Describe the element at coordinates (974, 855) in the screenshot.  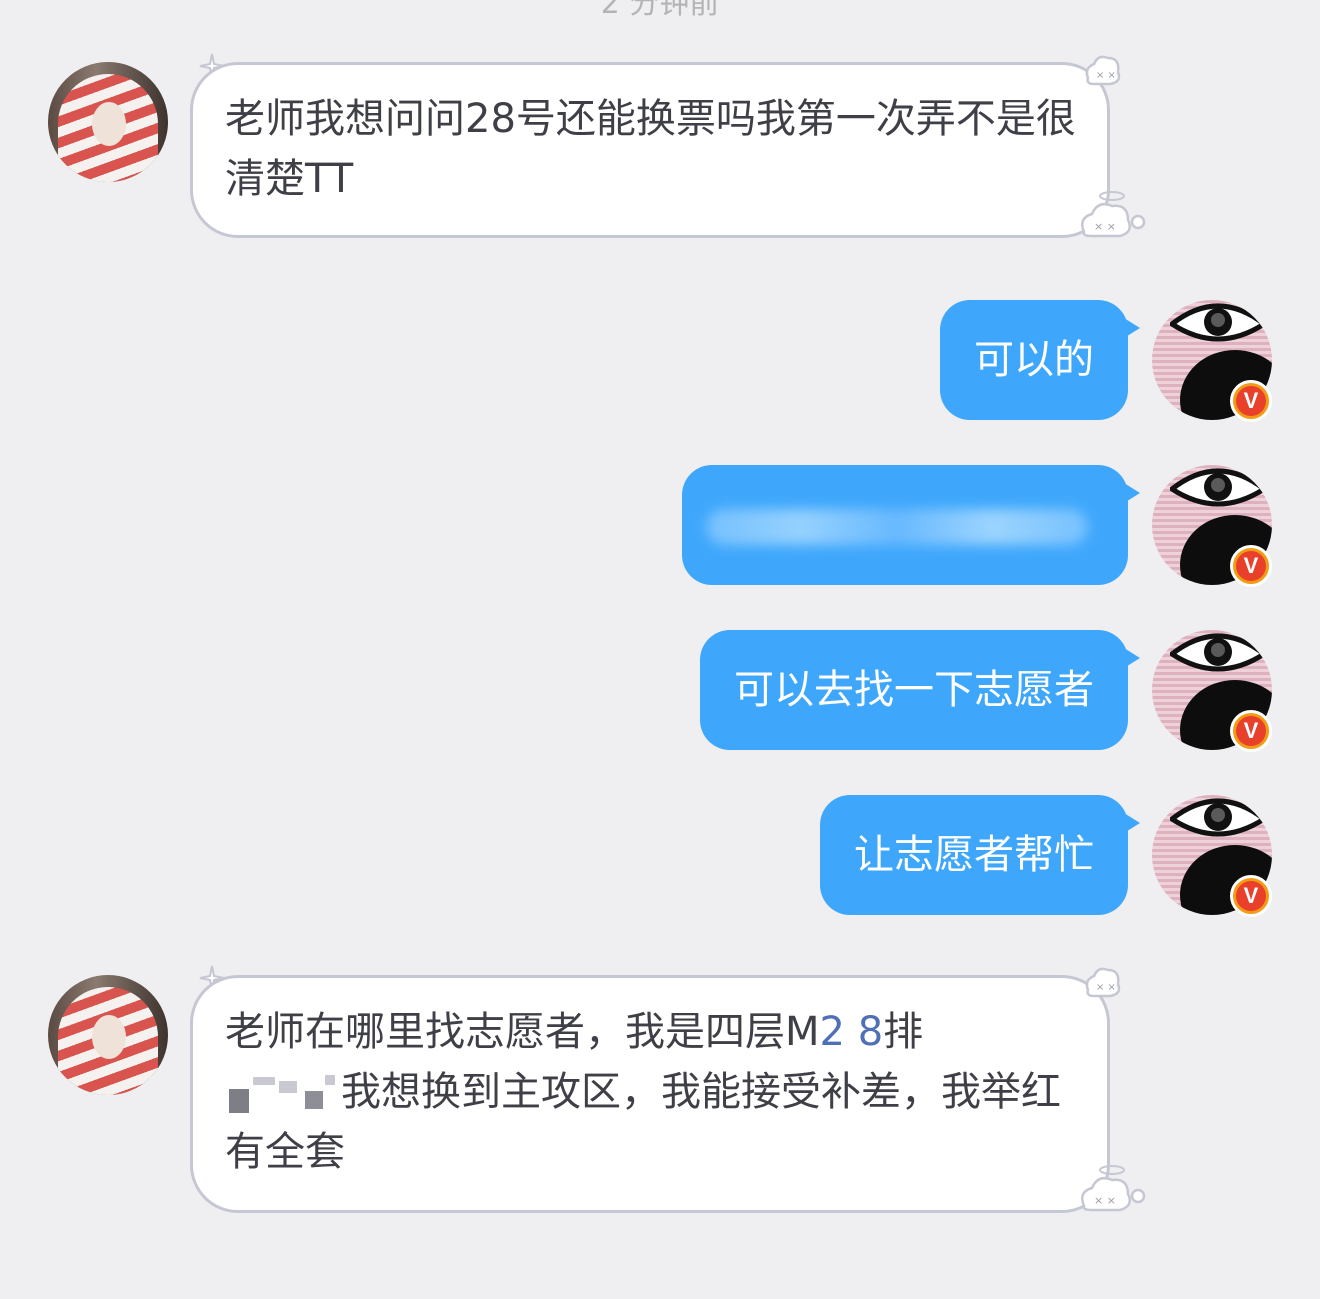
I see `message-text: 让志愿者帮忙` at that location.